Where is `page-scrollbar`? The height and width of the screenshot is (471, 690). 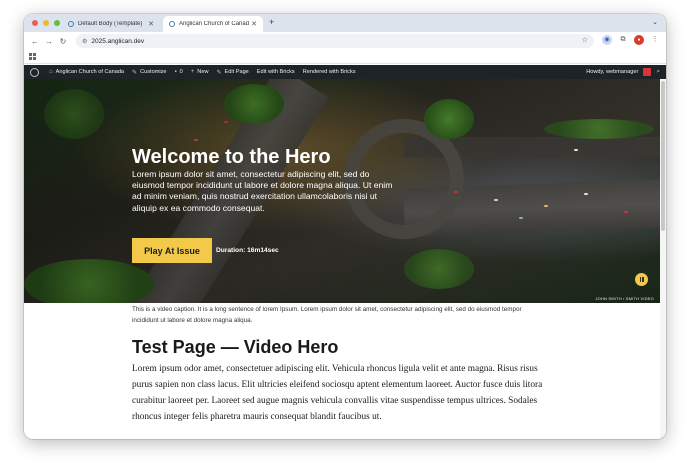 page-scrollbar is located at coordinates (663, 259).